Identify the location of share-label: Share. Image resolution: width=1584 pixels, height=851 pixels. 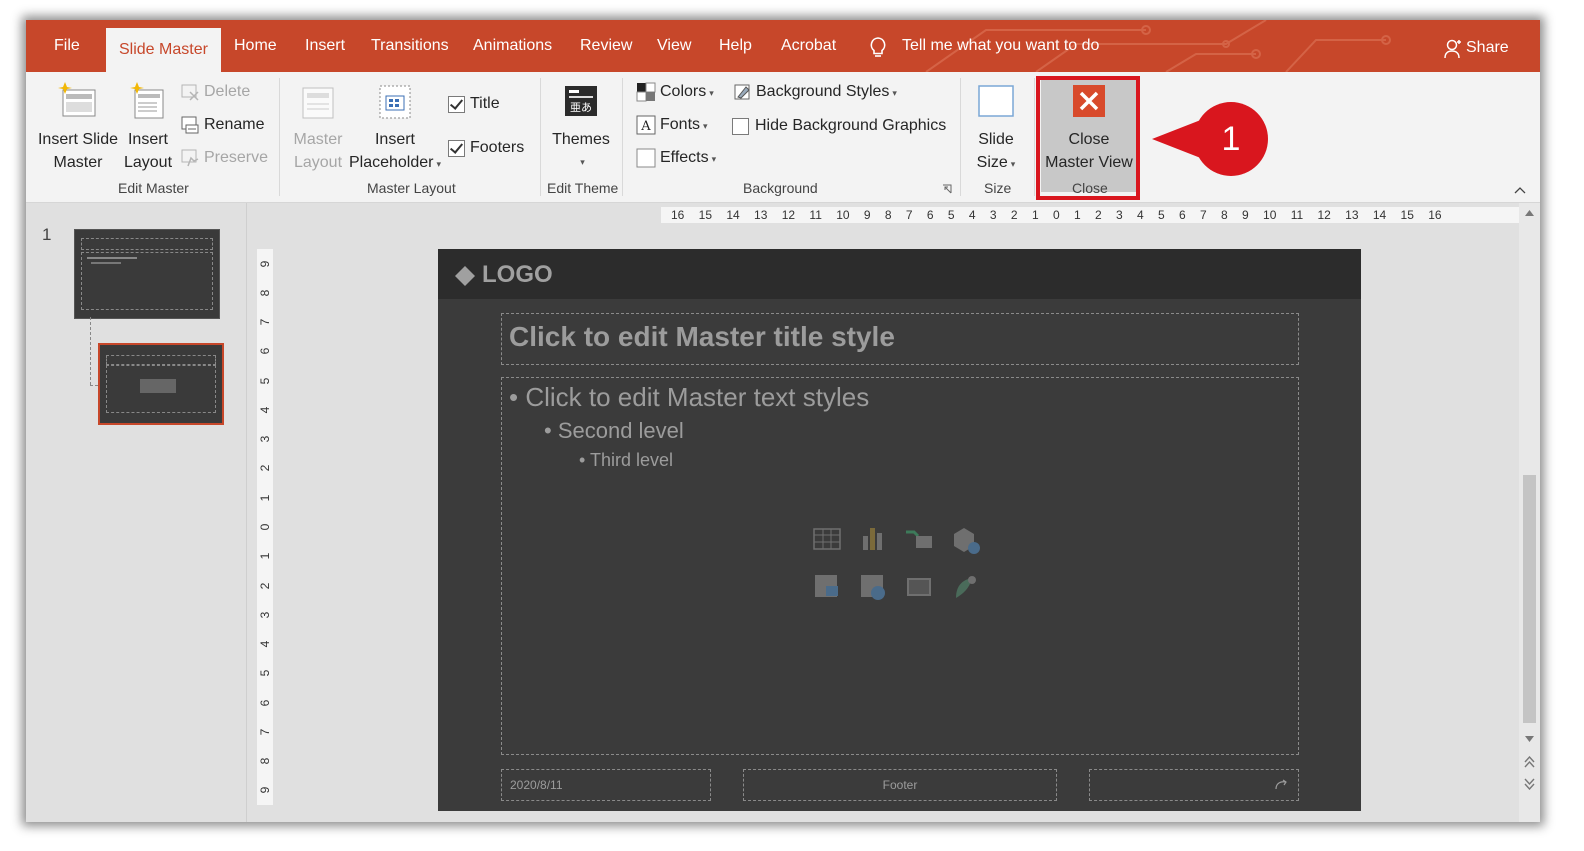
(1487, 47).